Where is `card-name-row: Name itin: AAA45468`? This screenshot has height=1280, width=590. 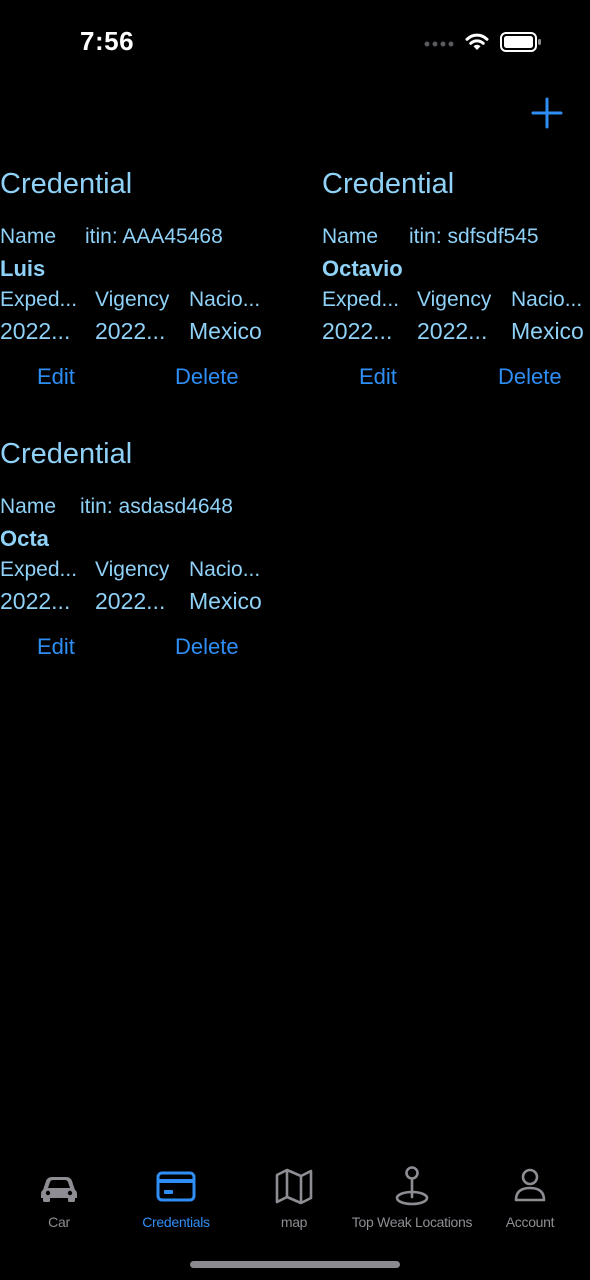 card-name-row: Name itin: AAA45468 is located at coordinates (140, 238).